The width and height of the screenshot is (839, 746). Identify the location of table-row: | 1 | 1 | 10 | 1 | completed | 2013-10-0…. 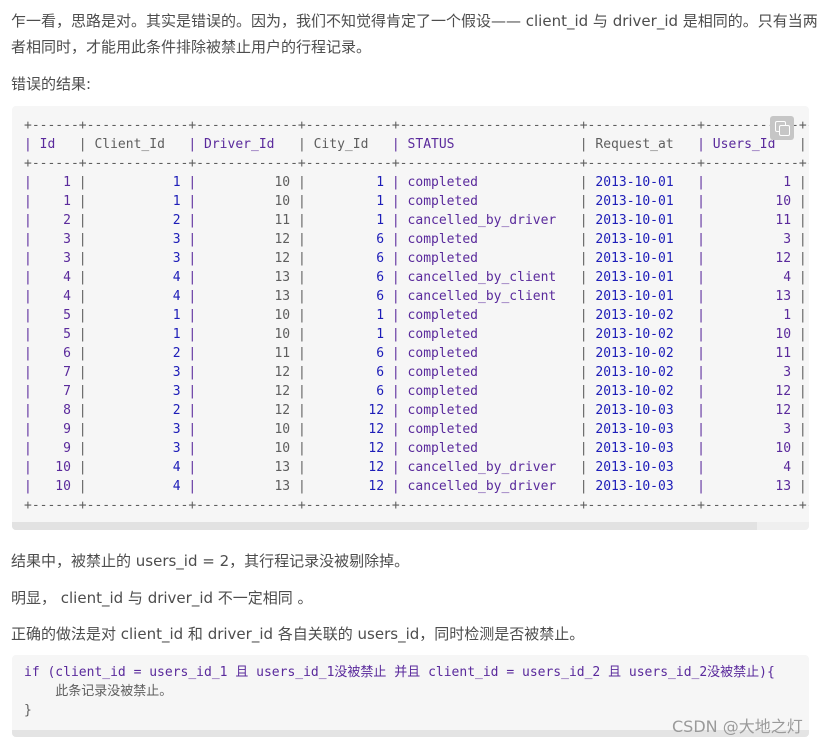
(416, 201).